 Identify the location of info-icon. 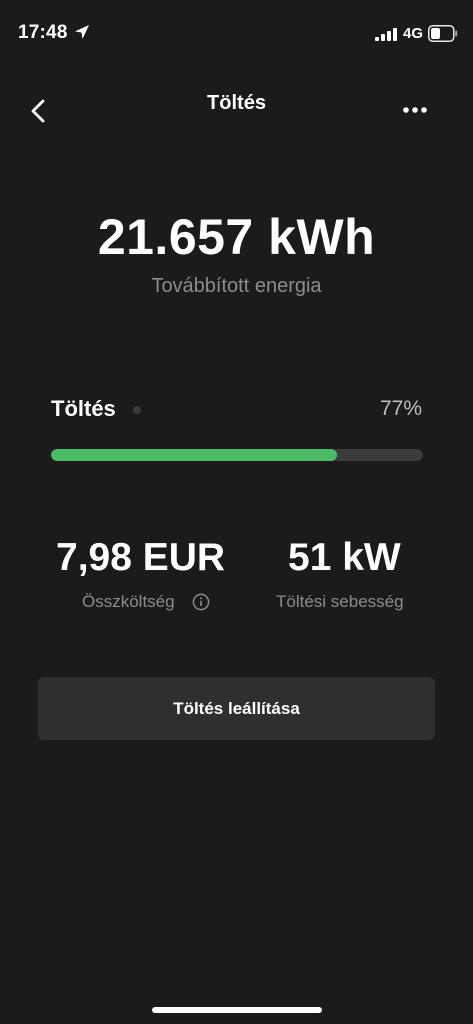
(201, 602).